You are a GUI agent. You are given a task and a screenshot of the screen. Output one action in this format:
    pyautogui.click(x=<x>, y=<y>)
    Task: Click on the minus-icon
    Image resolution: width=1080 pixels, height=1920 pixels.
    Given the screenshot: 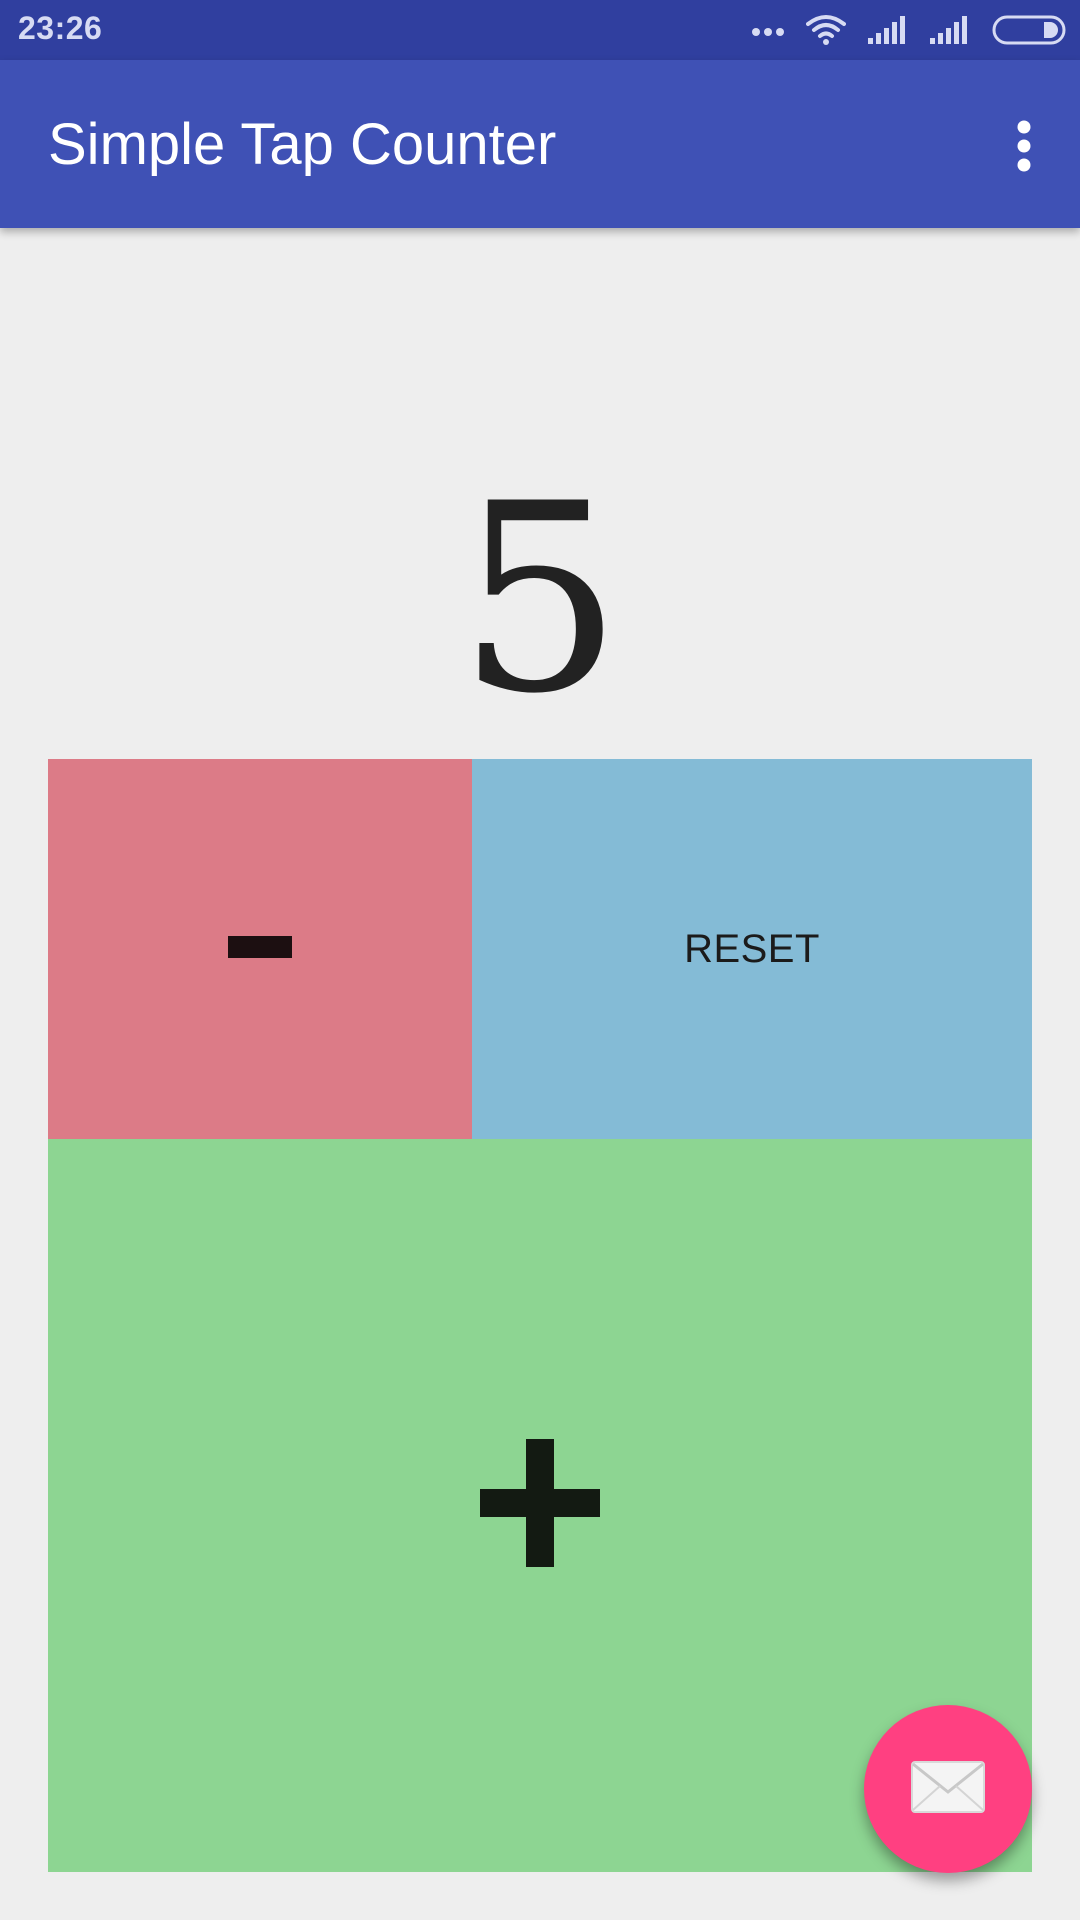 What is the action you would take?
    pyautogui.click(x=260, y=949)
    